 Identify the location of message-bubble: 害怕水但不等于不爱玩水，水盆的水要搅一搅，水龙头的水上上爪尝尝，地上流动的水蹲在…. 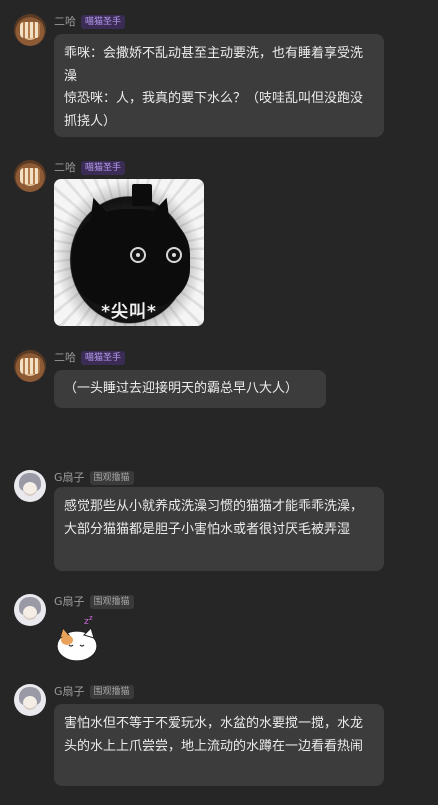
(219, 745).